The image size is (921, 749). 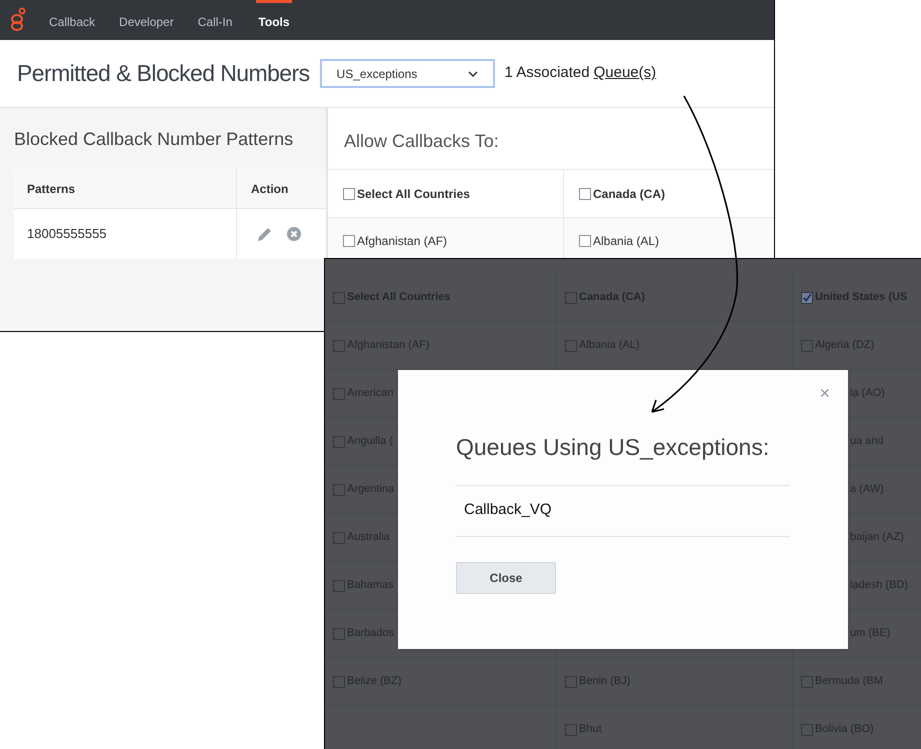 I want to click on nav-tab: Callback, so click(x=72, y=20).